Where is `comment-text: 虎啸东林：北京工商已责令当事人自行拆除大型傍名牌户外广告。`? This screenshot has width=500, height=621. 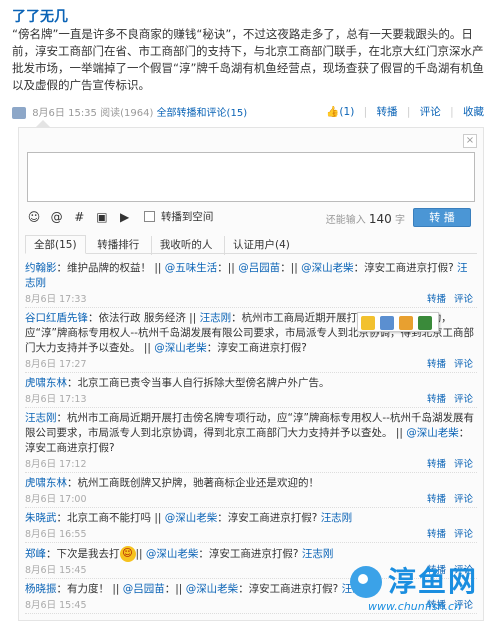 comment-text: 虎啸东林：北京工商已责令当事人自行拆除大型傍名牌户外广告。 is located at coordinates (251, 383).